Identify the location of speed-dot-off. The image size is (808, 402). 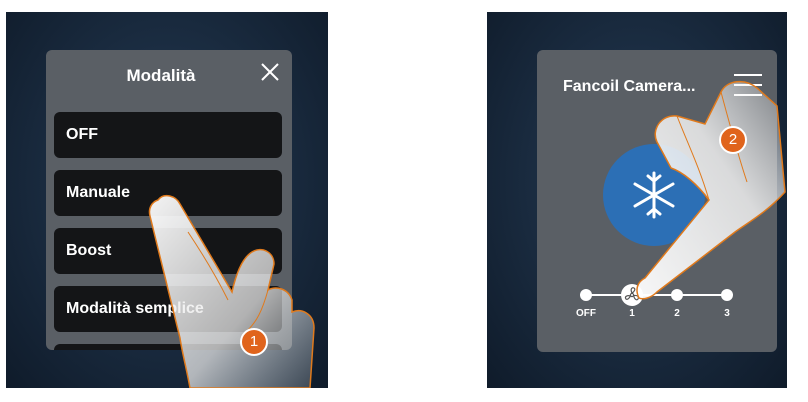
(586, 295).